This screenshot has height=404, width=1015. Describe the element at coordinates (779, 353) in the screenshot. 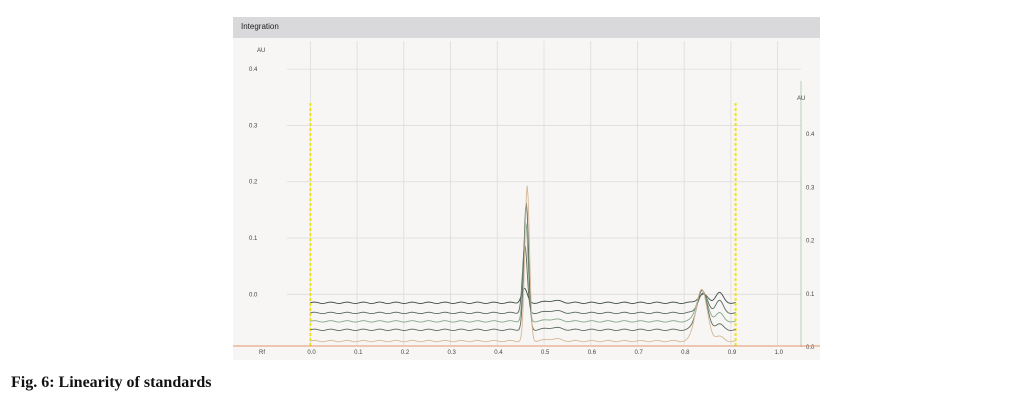

I see `x-tick-label: 1.0` at that location.